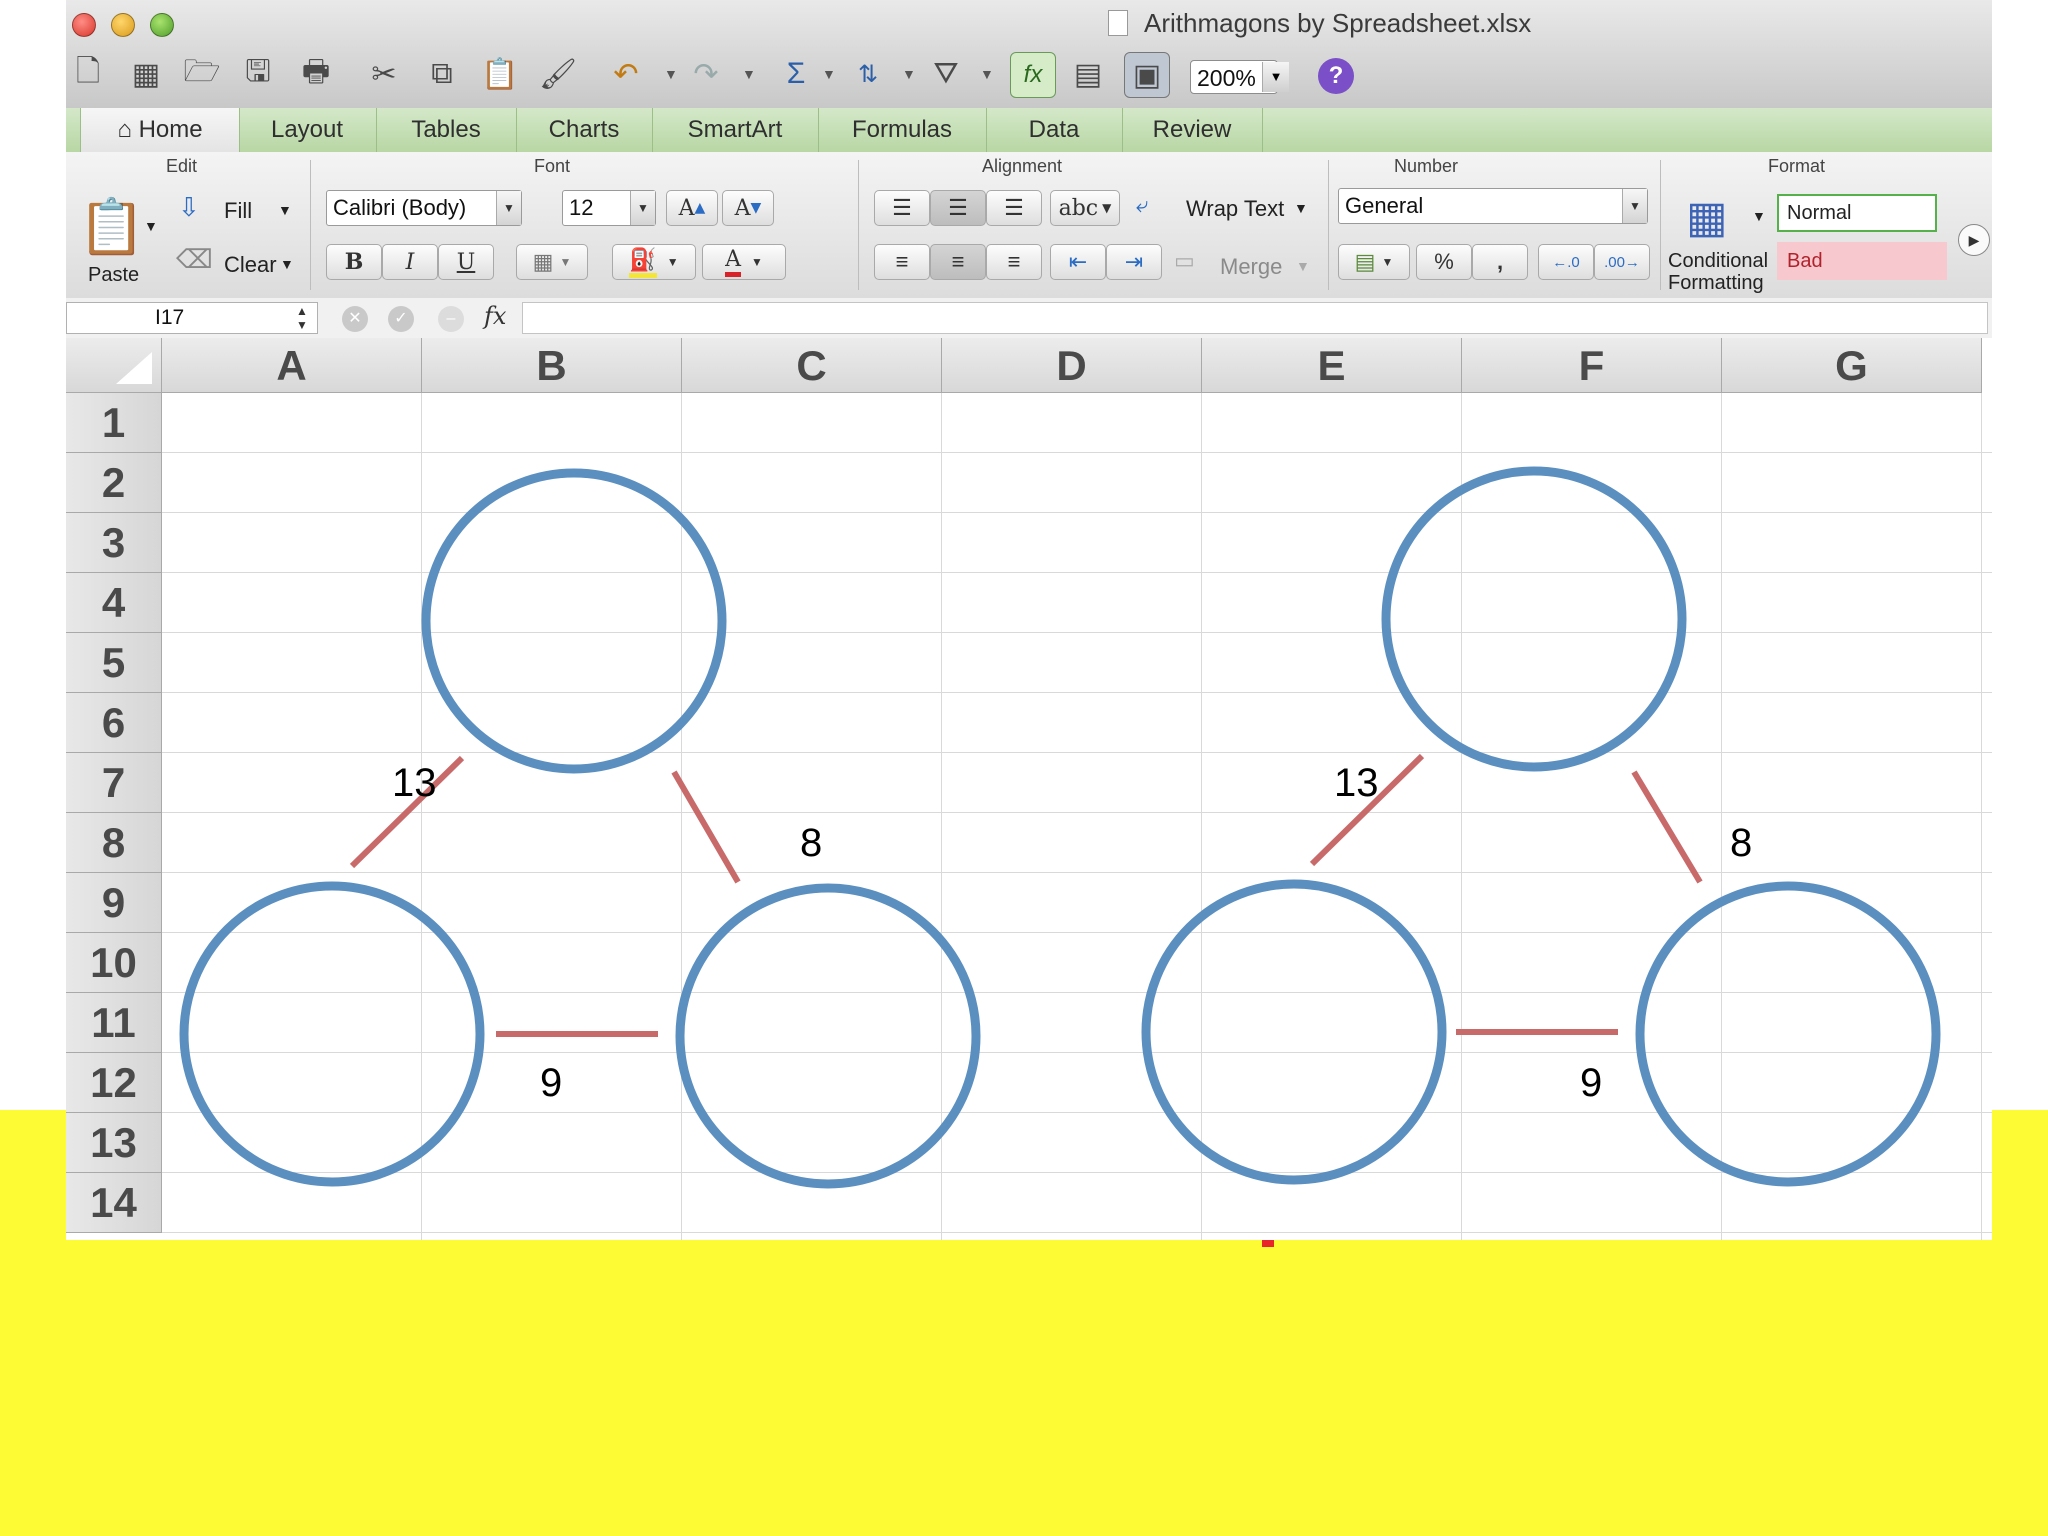  What do you see at coordinates (626, 74) in the screenshot?
I see `undo-icon: ↶` at bounding box center [626, 74].